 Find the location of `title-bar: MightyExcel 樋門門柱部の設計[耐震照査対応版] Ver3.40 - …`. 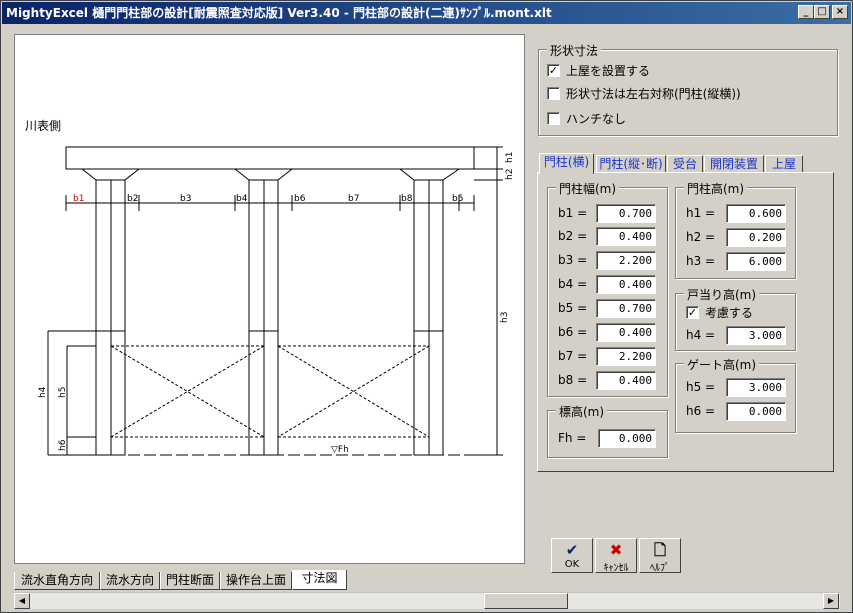

title-bar: MightyExcel 樋門門柱部の設計[耐震照査対応版] Ver3.40 - … is located at coordinates (426, 13).